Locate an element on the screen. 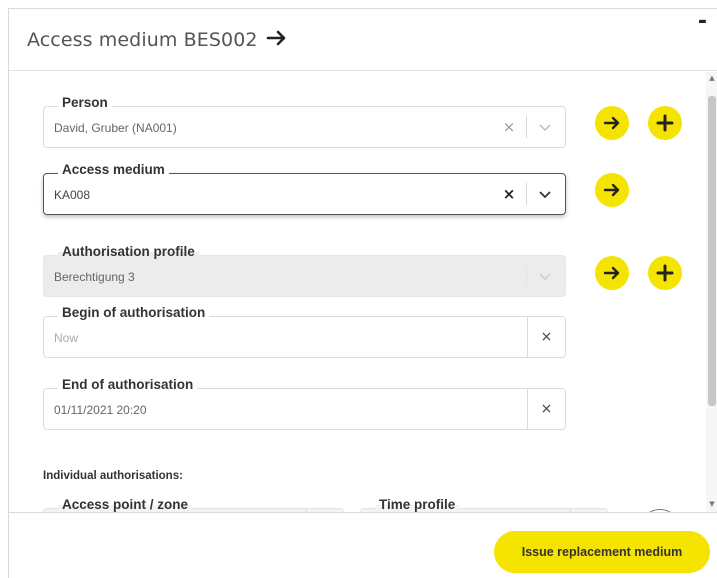 The image size is (717, 578). person-add-button is located at coordinates (665, 123).